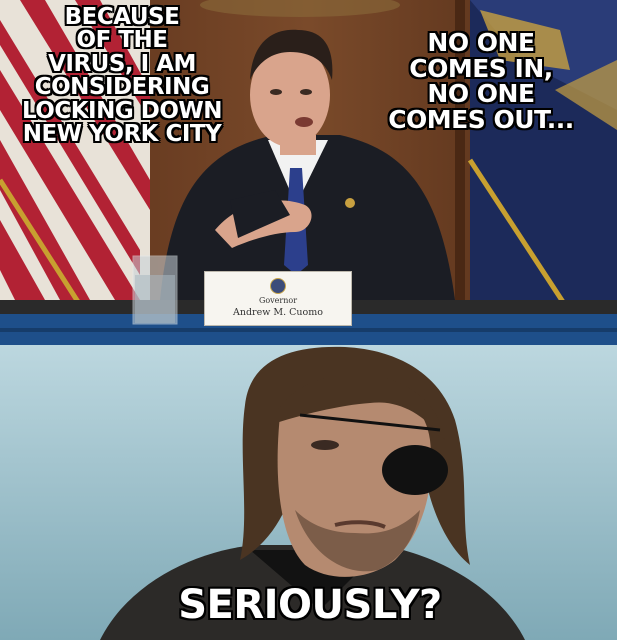 This screenshot has height=640, width=617. Describe the element at coordinates (415, 470) in the screenshot. I see `eyepatch` at that location.